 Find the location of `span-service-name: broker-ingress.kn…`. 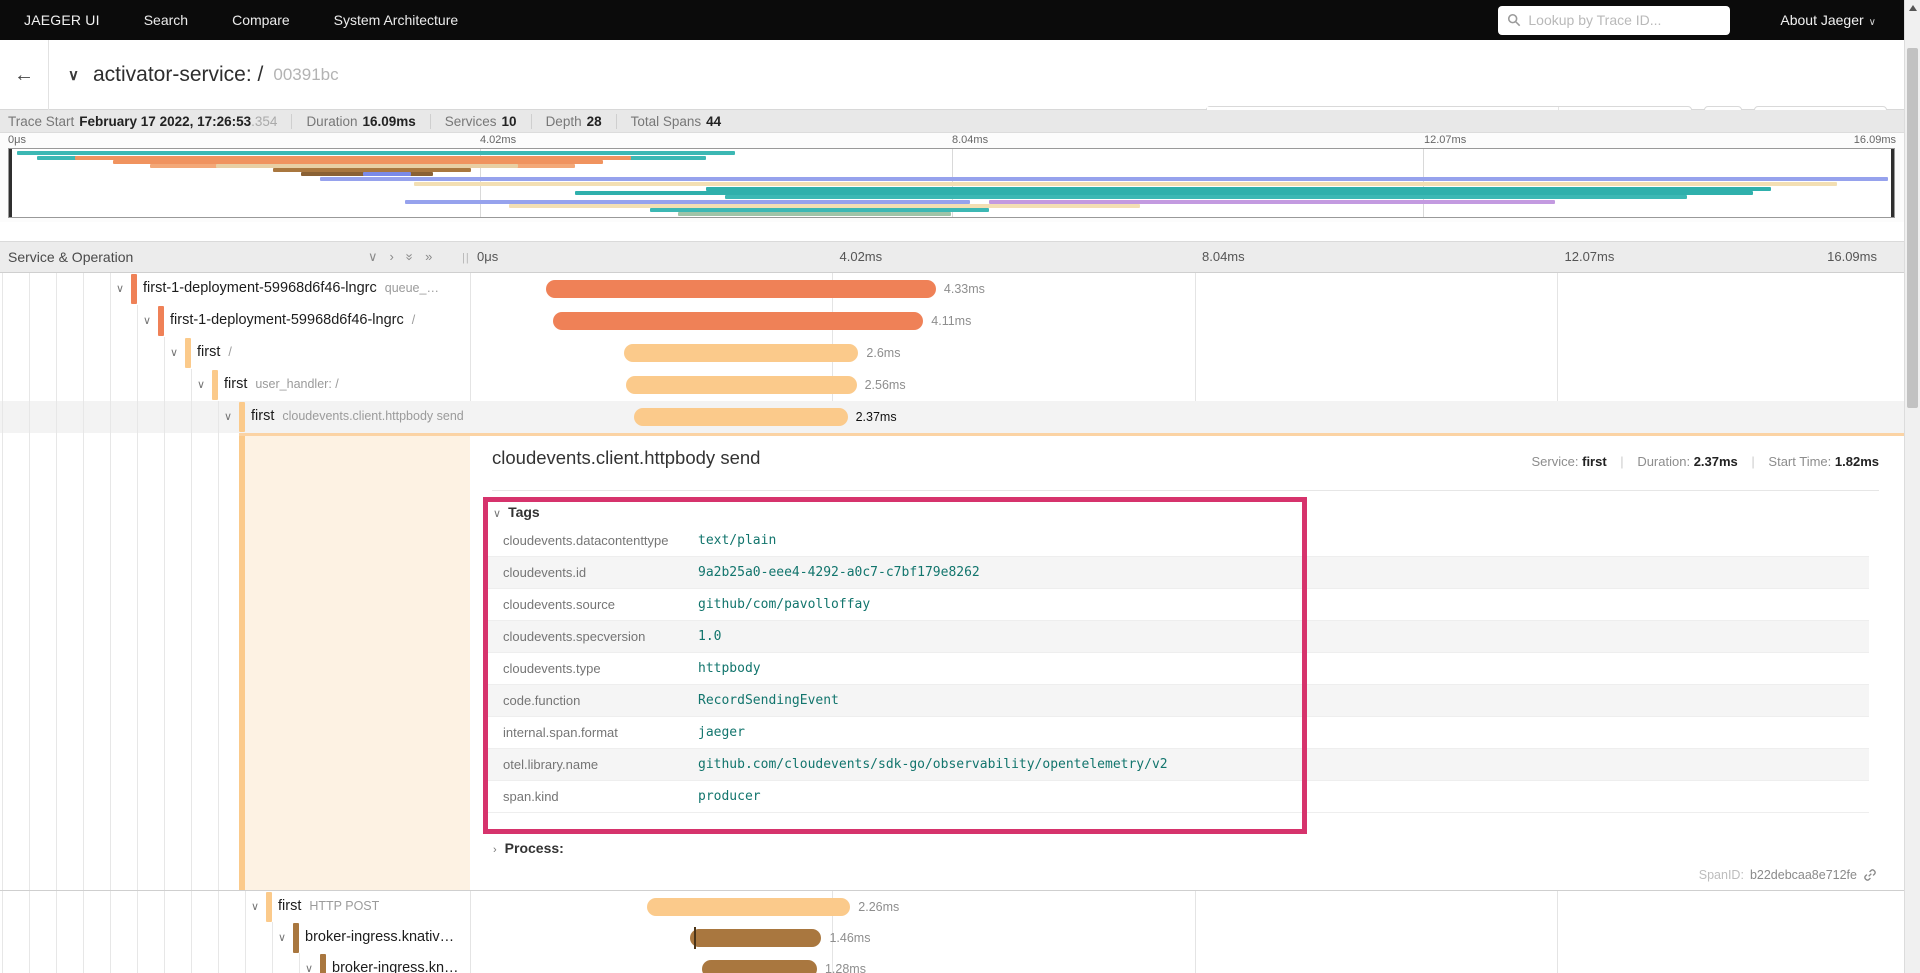

span-service-name: broker-ingress.kn… is located at coordinates (395, 966).